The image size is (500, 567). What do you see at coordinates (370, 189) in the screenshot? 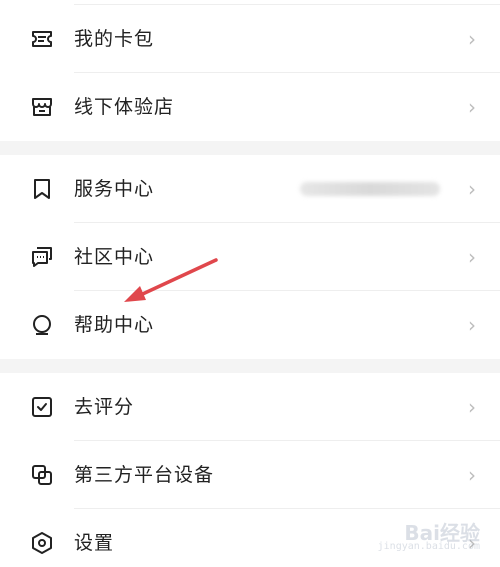
I see `blurred-value` at bounding box center [370, 189].